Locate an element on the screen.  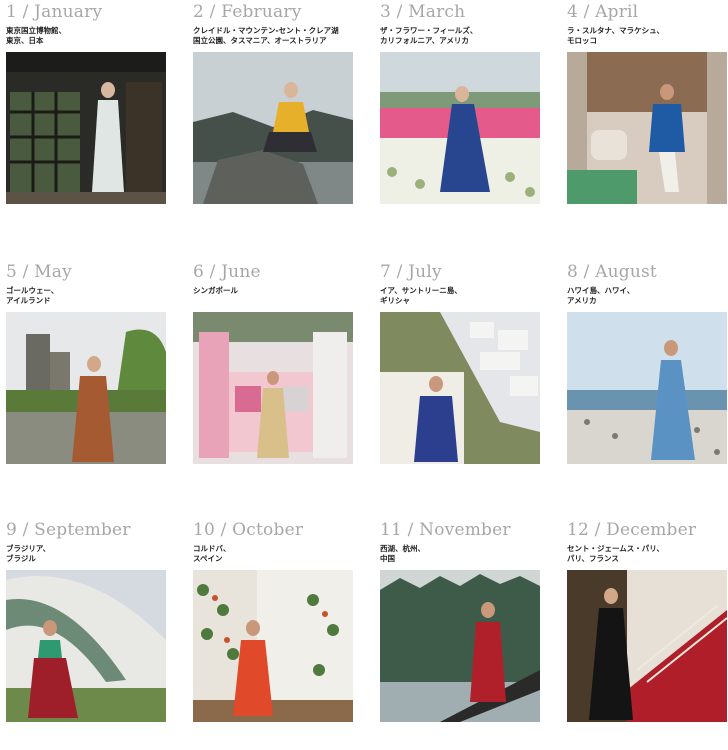
month-card-december: 12 / December セント・ジェームス・パリ、 パリ、フランス is located at coordinates (644, 635).